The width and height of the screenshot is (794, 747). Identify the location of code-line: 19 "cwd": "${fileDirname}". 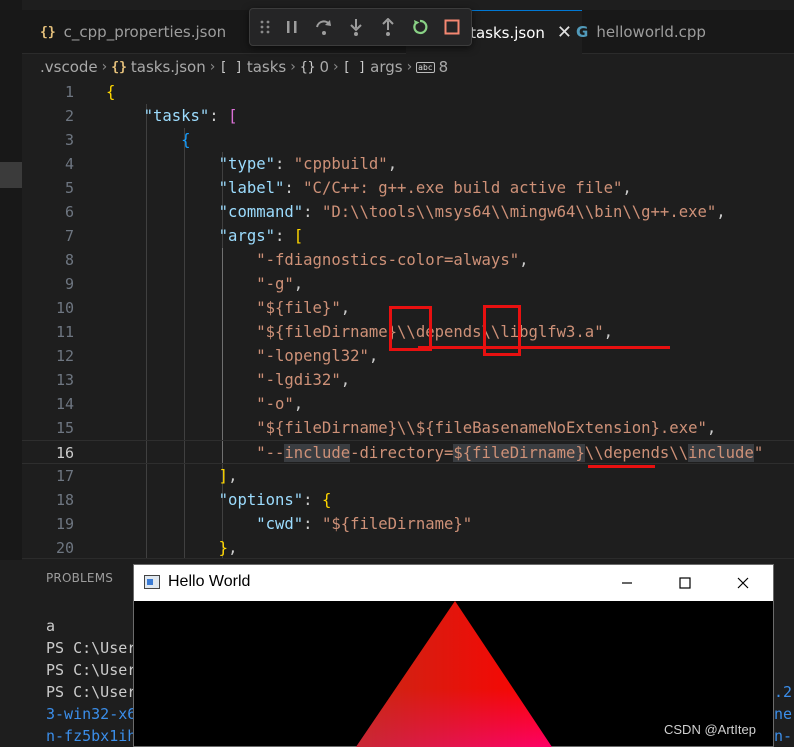
(408, 524).